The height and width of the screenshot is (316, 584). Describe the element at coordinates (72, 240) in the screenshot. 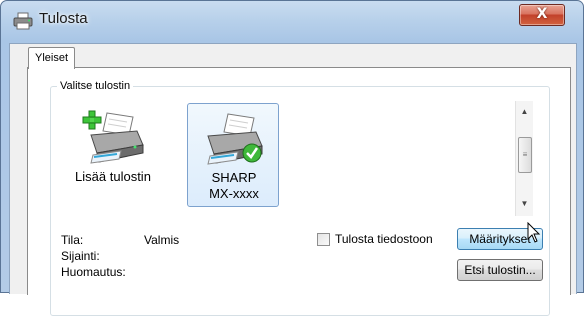

I see `status-label: Tila:` at that location.